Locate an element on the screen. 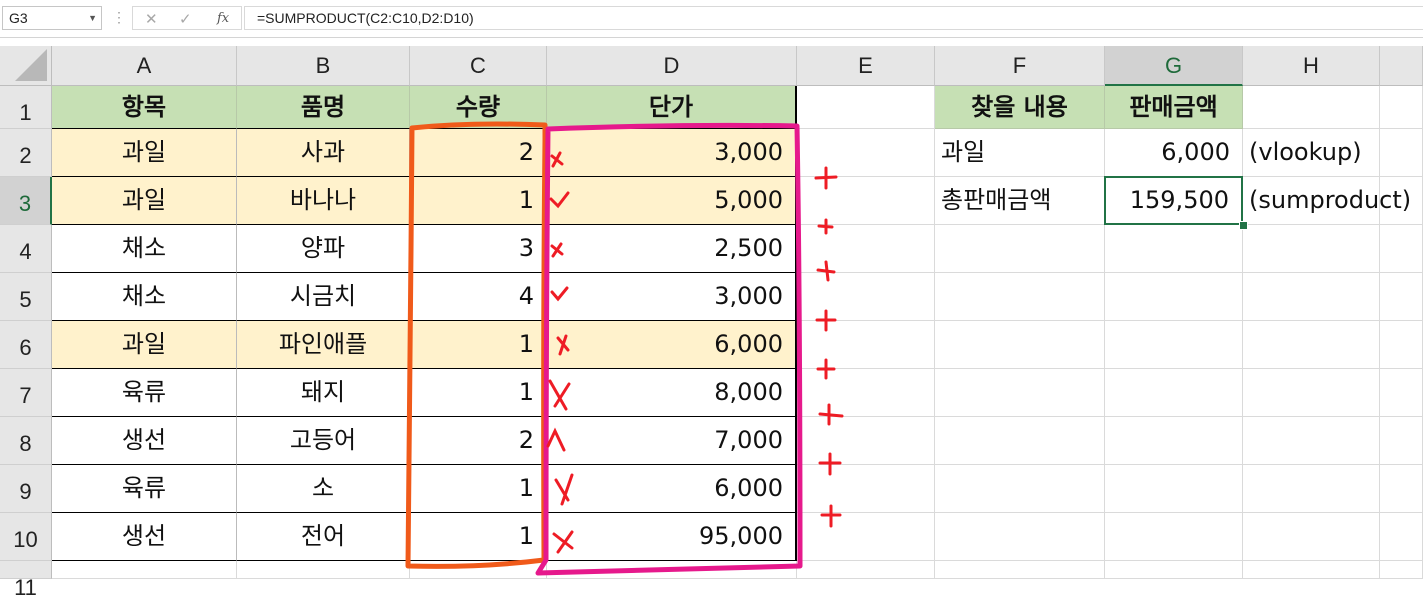 Image resolution: width=1423 pixels, height=601 pixels. row-header-5: 5 is located at coordinates (26, 297).